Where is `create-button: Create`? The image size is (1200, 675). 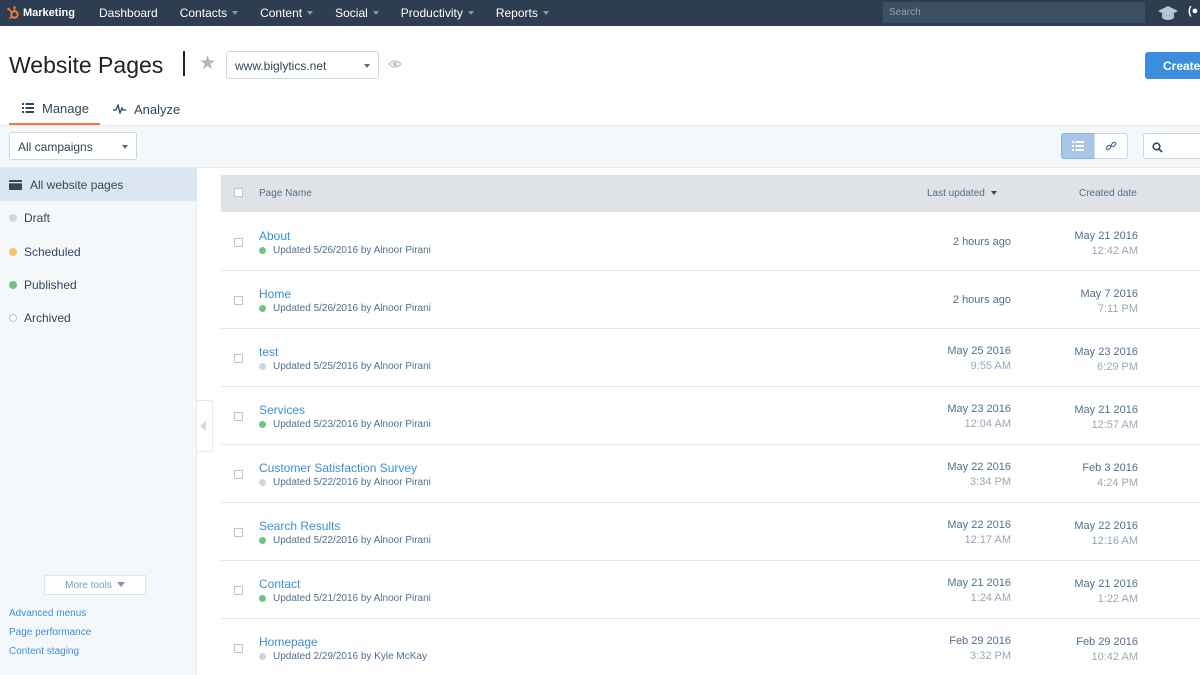
create-button: Create is located at coordinates (1172, 65).